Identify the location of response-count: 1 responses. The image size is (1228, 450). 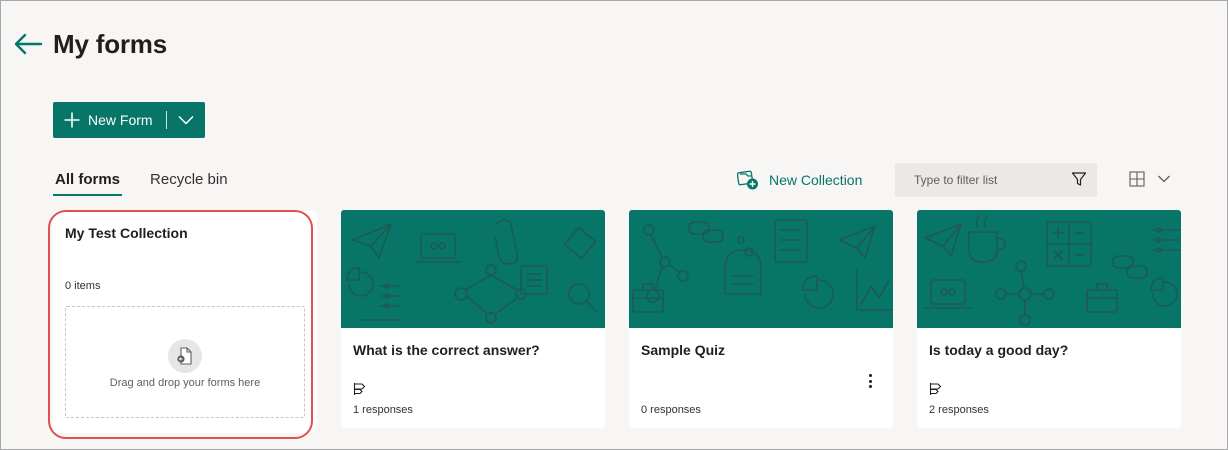
(383, 410).